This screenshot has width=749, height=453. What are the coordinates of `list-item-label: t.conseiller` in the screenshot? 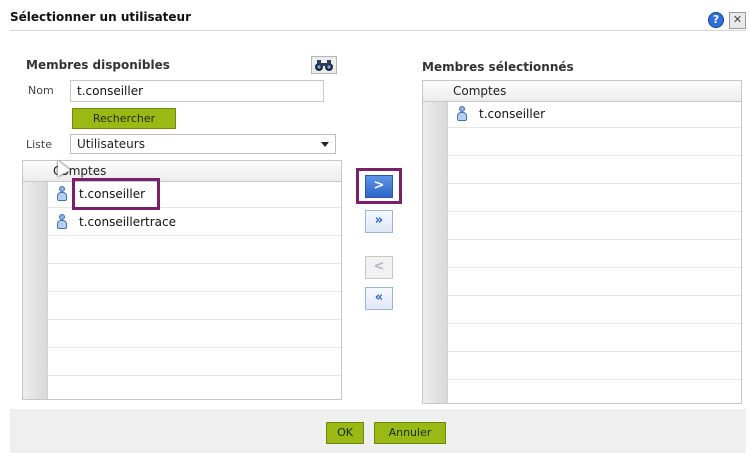 It's located at (512, 114).